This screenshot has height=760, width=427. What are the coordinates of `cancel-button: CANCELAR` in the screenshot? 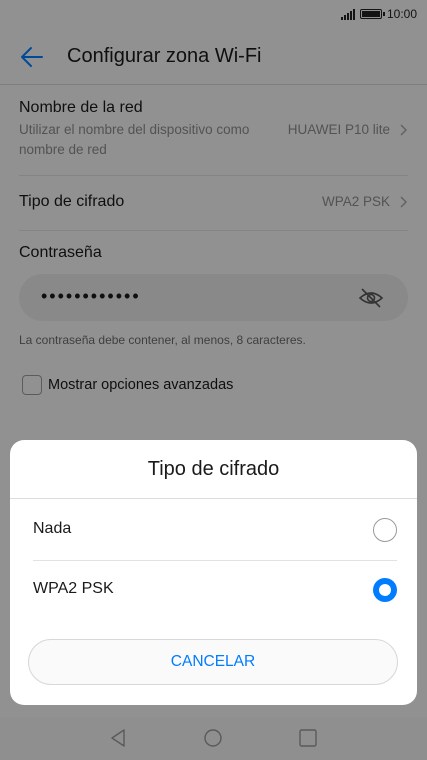 It's located at (213, 662).